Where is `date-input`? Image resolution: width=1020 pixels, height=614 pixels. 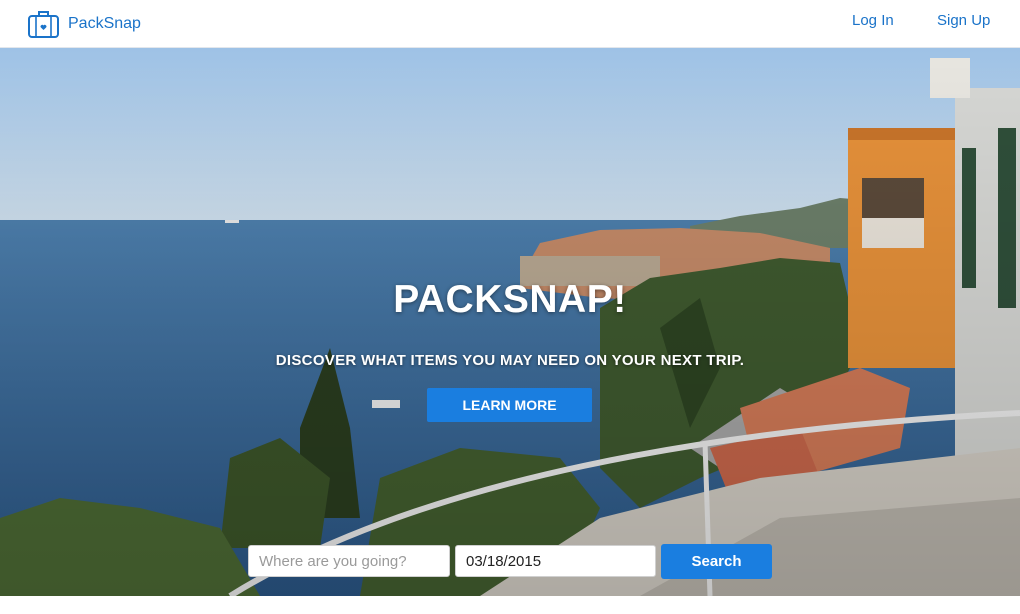 date-input is located at coordinates (555, 561).